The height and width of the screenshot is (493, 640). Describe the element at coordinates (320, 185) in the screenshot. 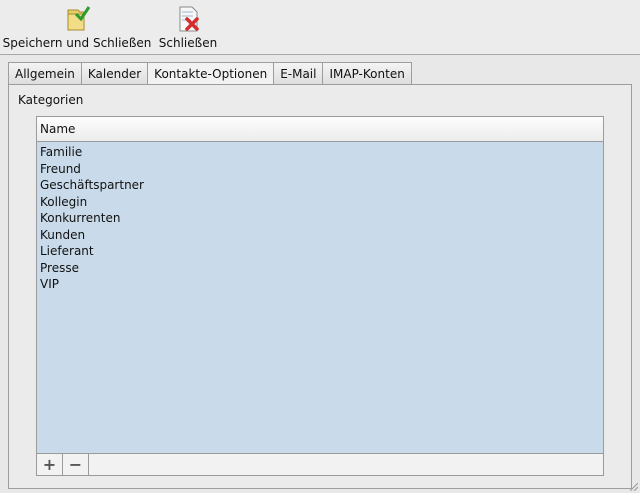

I see `list-item: Geschäftspartner` at that location.